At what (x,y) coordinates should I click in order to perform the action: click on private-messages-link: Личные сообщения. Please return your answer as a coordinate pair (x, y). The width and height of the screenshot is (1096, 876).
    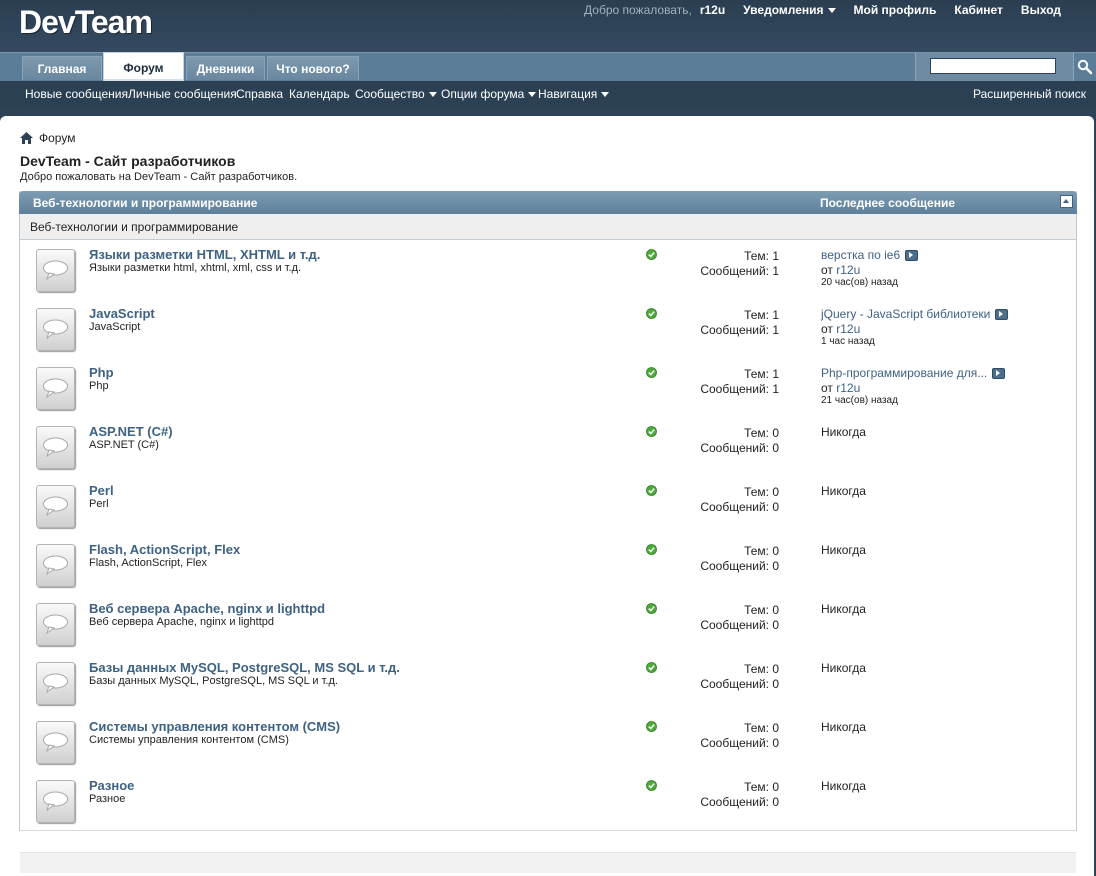
    Looking at the image, I should click on (182, 94).